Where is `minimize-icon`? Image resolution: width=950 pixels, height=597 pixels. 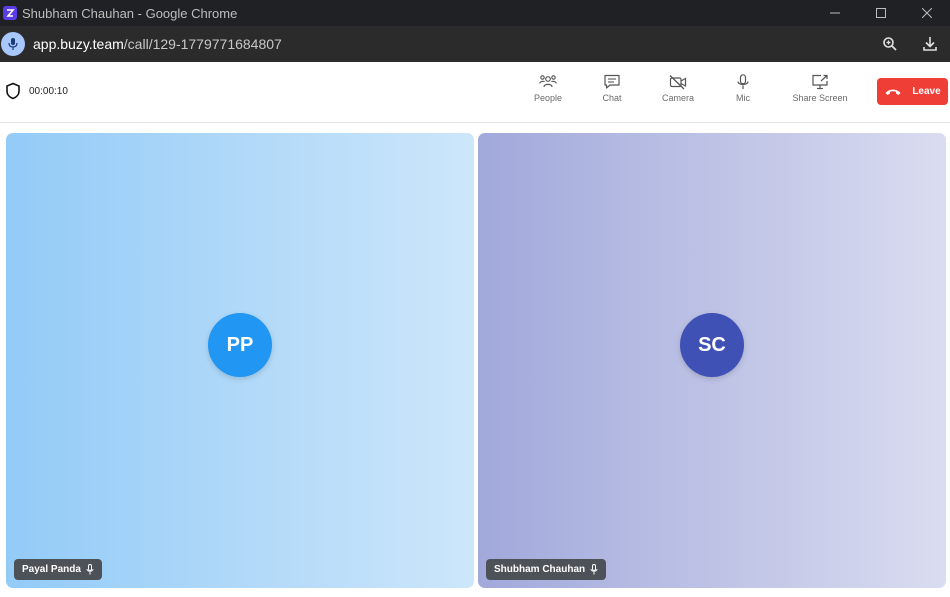 minimize-icon is located at coordinates (835, 13).